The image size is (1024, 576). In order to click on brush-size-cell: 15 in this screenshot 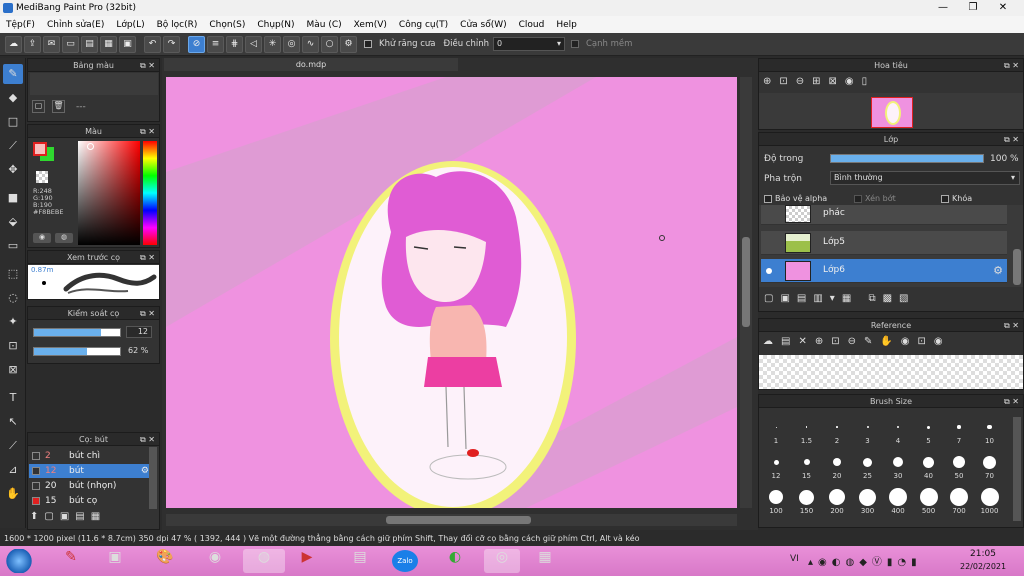, I will do `click(807, 468)`.